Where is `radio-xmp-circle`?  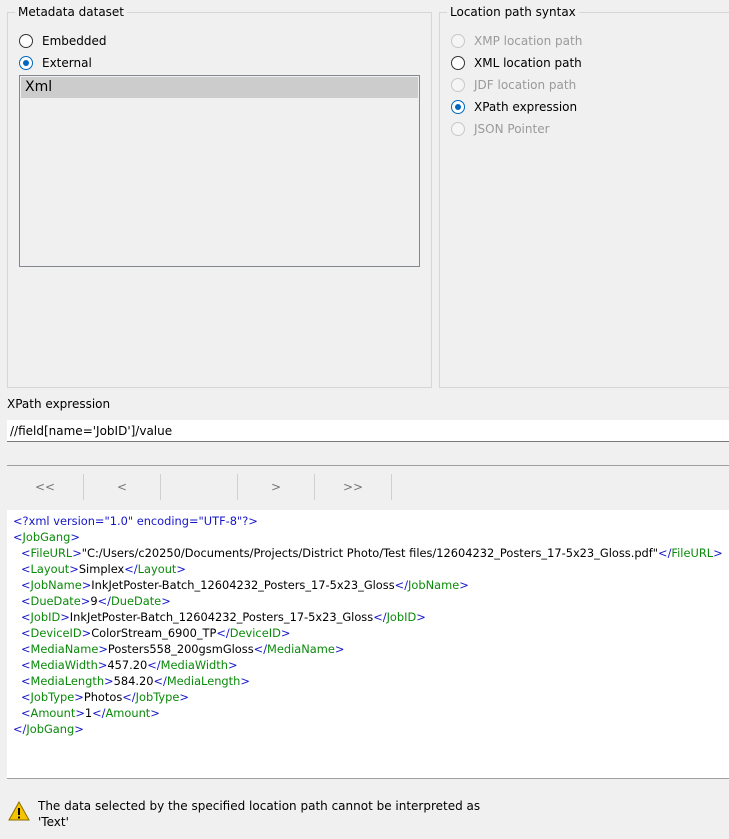
radio-xmp-circle is located at coordinates (458, 41).